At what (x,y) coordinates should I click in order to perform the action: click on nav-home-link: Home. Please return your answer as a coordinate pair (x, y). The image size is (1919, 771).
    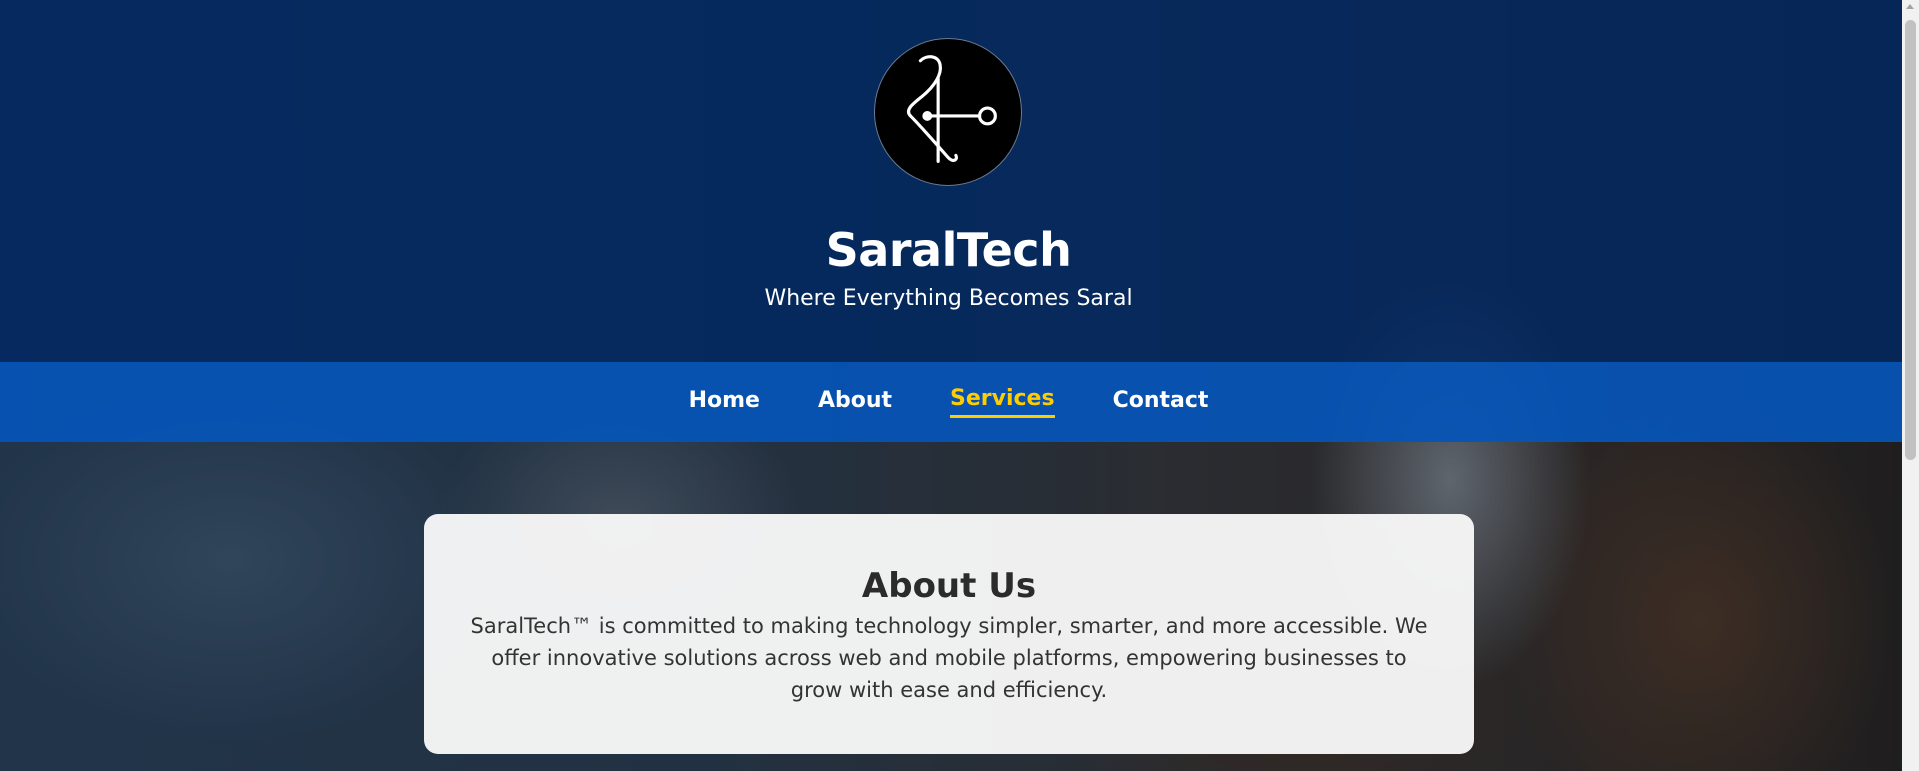
    Looking at the image, I should click on (724, 402).